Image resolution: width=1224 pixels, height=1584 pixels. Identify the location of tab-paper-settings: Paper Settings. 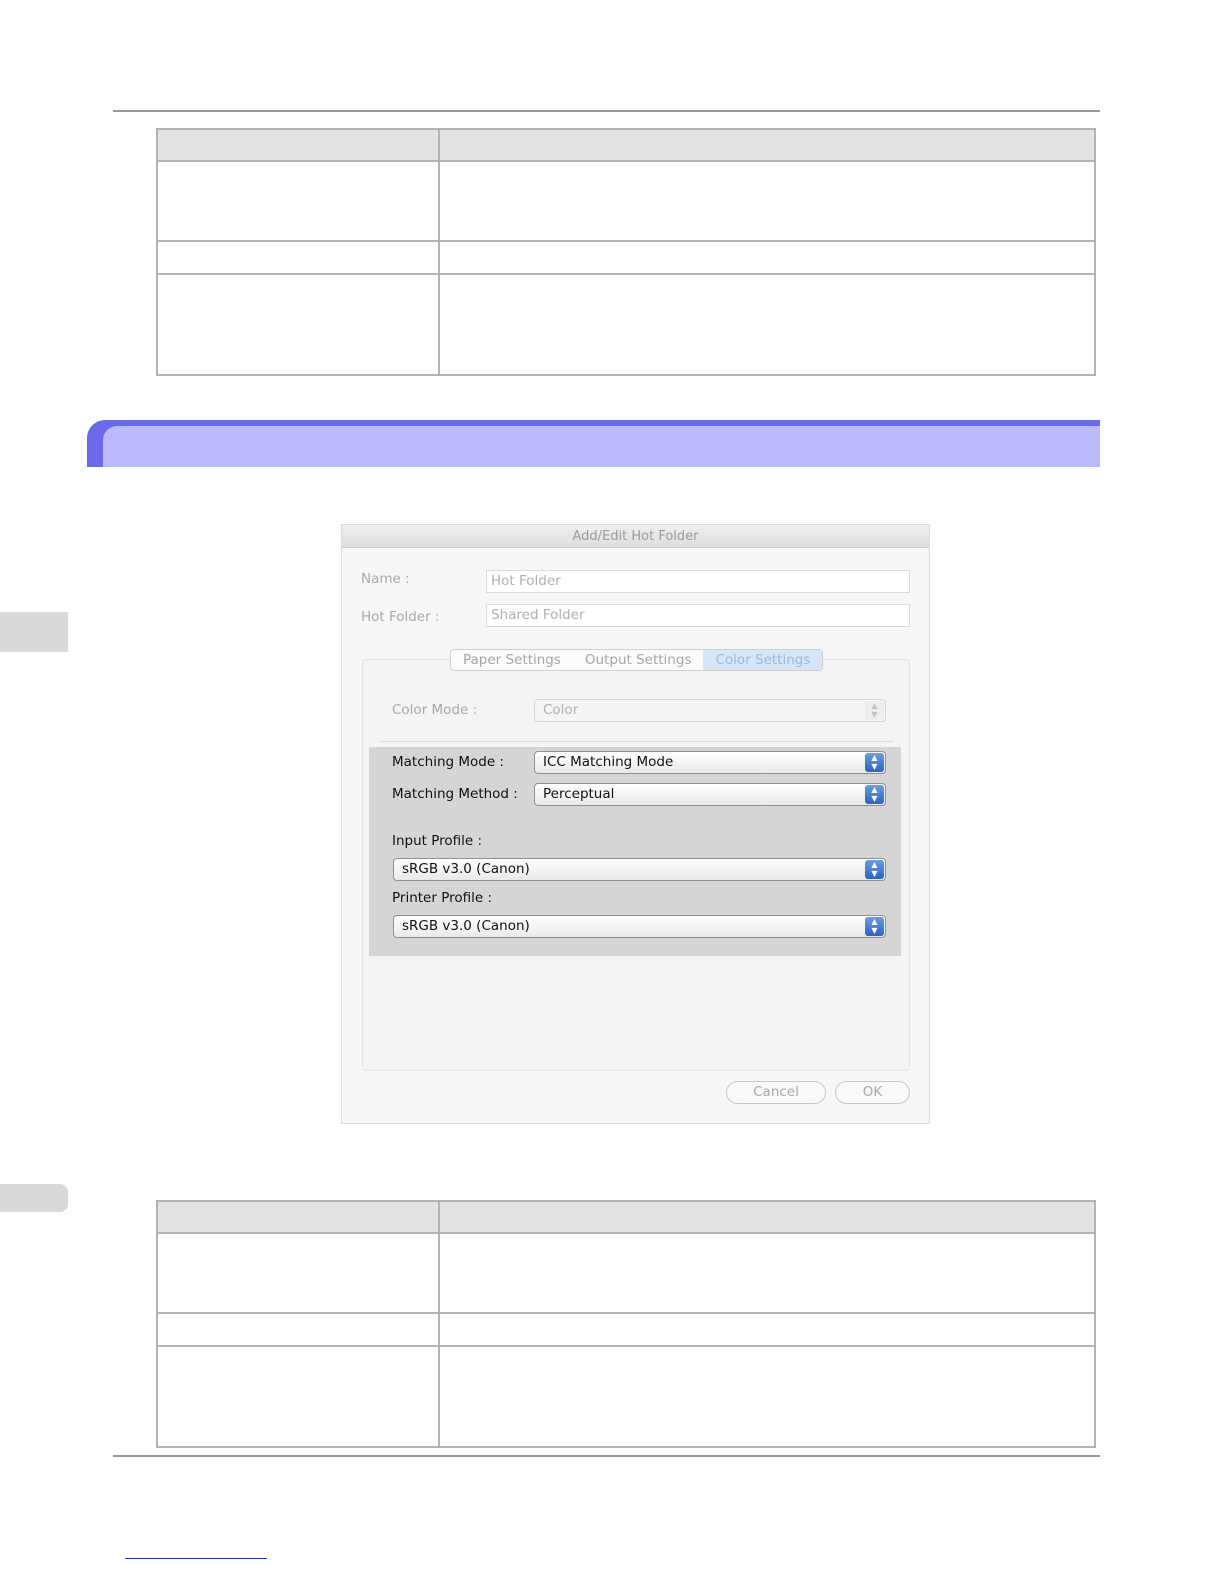
(512, 660).